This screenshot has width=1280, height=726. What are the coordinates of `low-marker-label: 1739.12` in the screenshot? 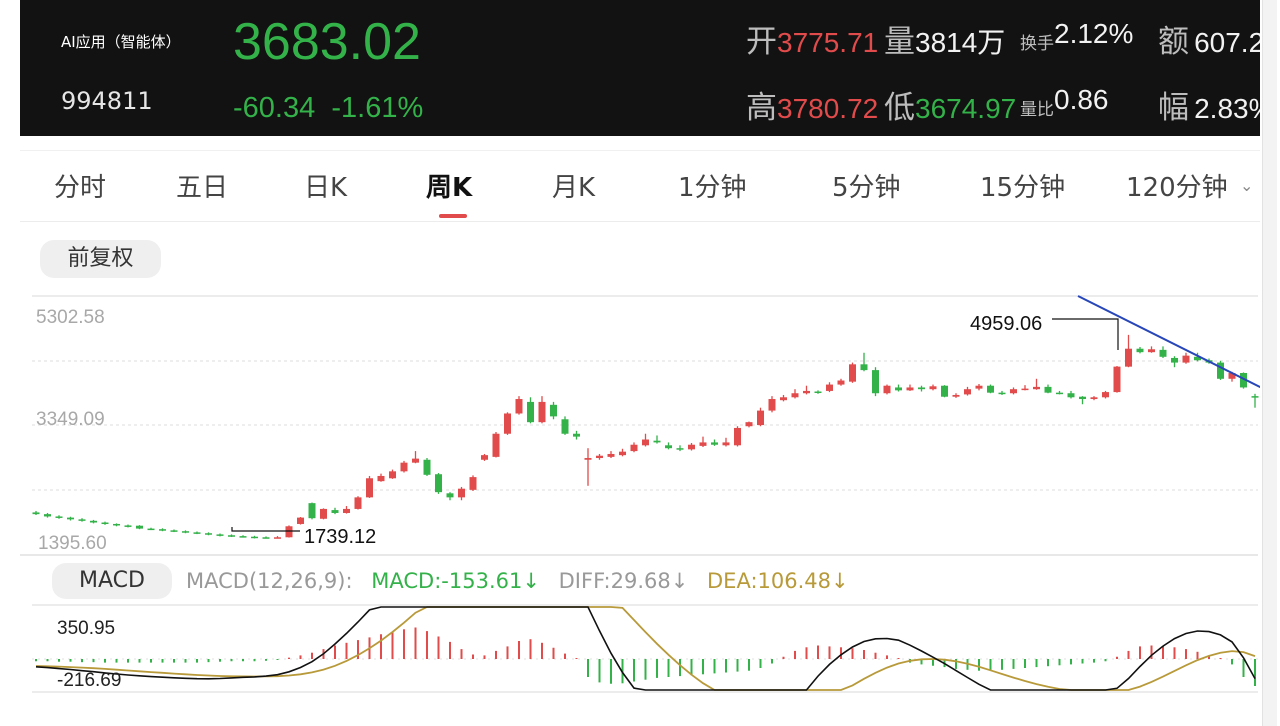 It's located at (340, 537).